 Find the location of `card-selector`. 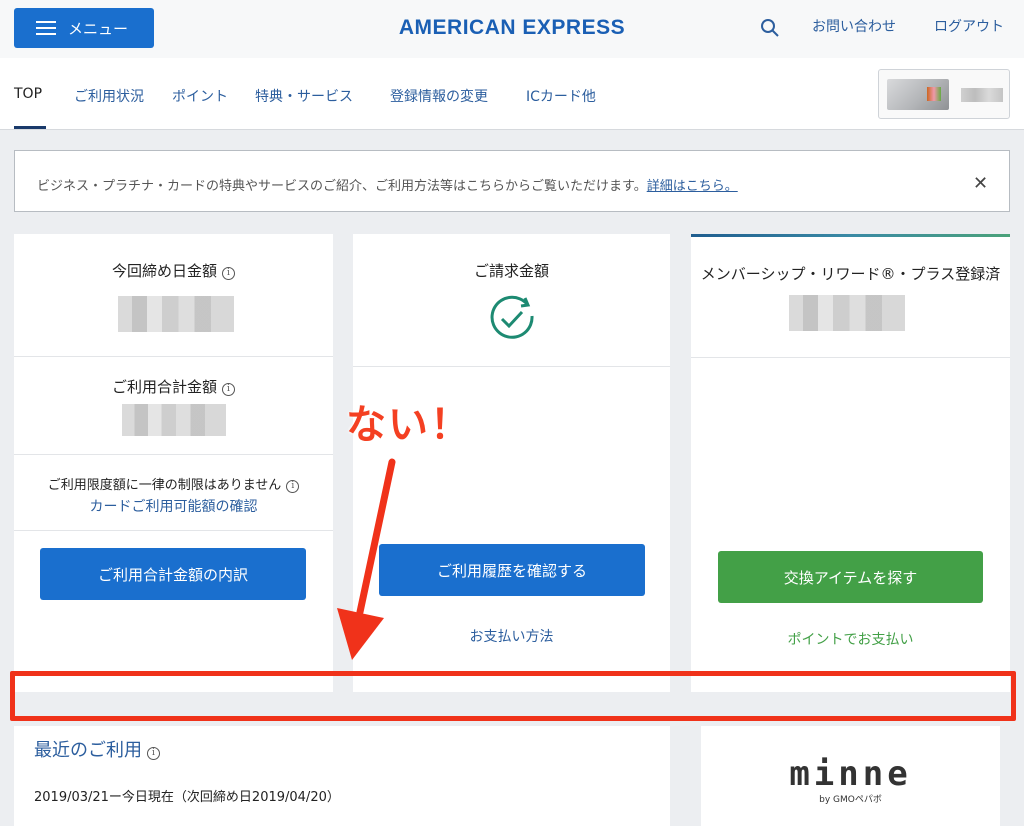

card-selector is located at coordinates (944, 94).